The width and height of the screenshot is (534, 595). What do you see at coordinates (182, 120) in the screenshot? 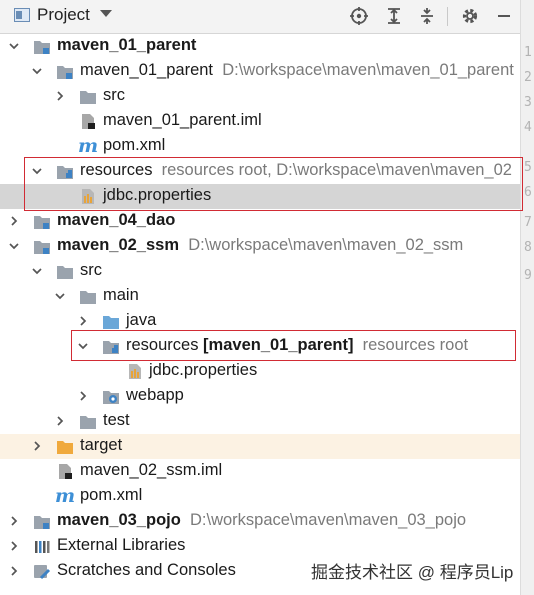
I see `file-name: maven_01_parent.iml` at bounding box center [182, 120].